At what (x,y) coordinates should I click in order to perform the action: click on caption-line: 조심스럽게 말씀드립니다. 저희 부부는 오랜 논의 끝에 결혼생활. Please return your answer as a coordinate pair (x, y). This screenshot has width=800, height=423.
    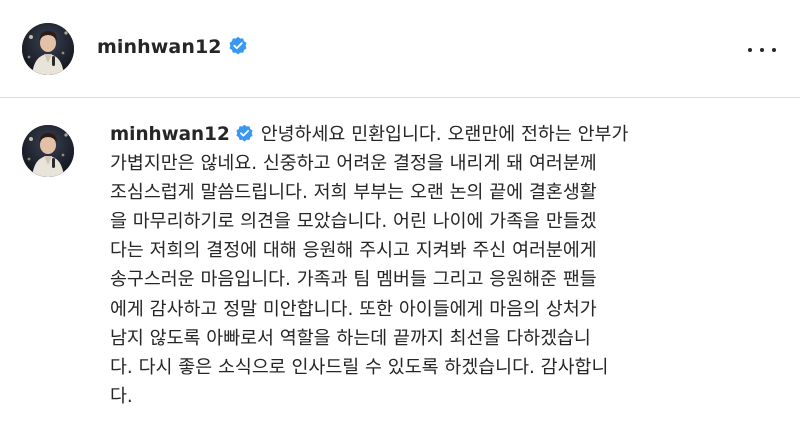
    Looking at the image, I should click on (353, 193).